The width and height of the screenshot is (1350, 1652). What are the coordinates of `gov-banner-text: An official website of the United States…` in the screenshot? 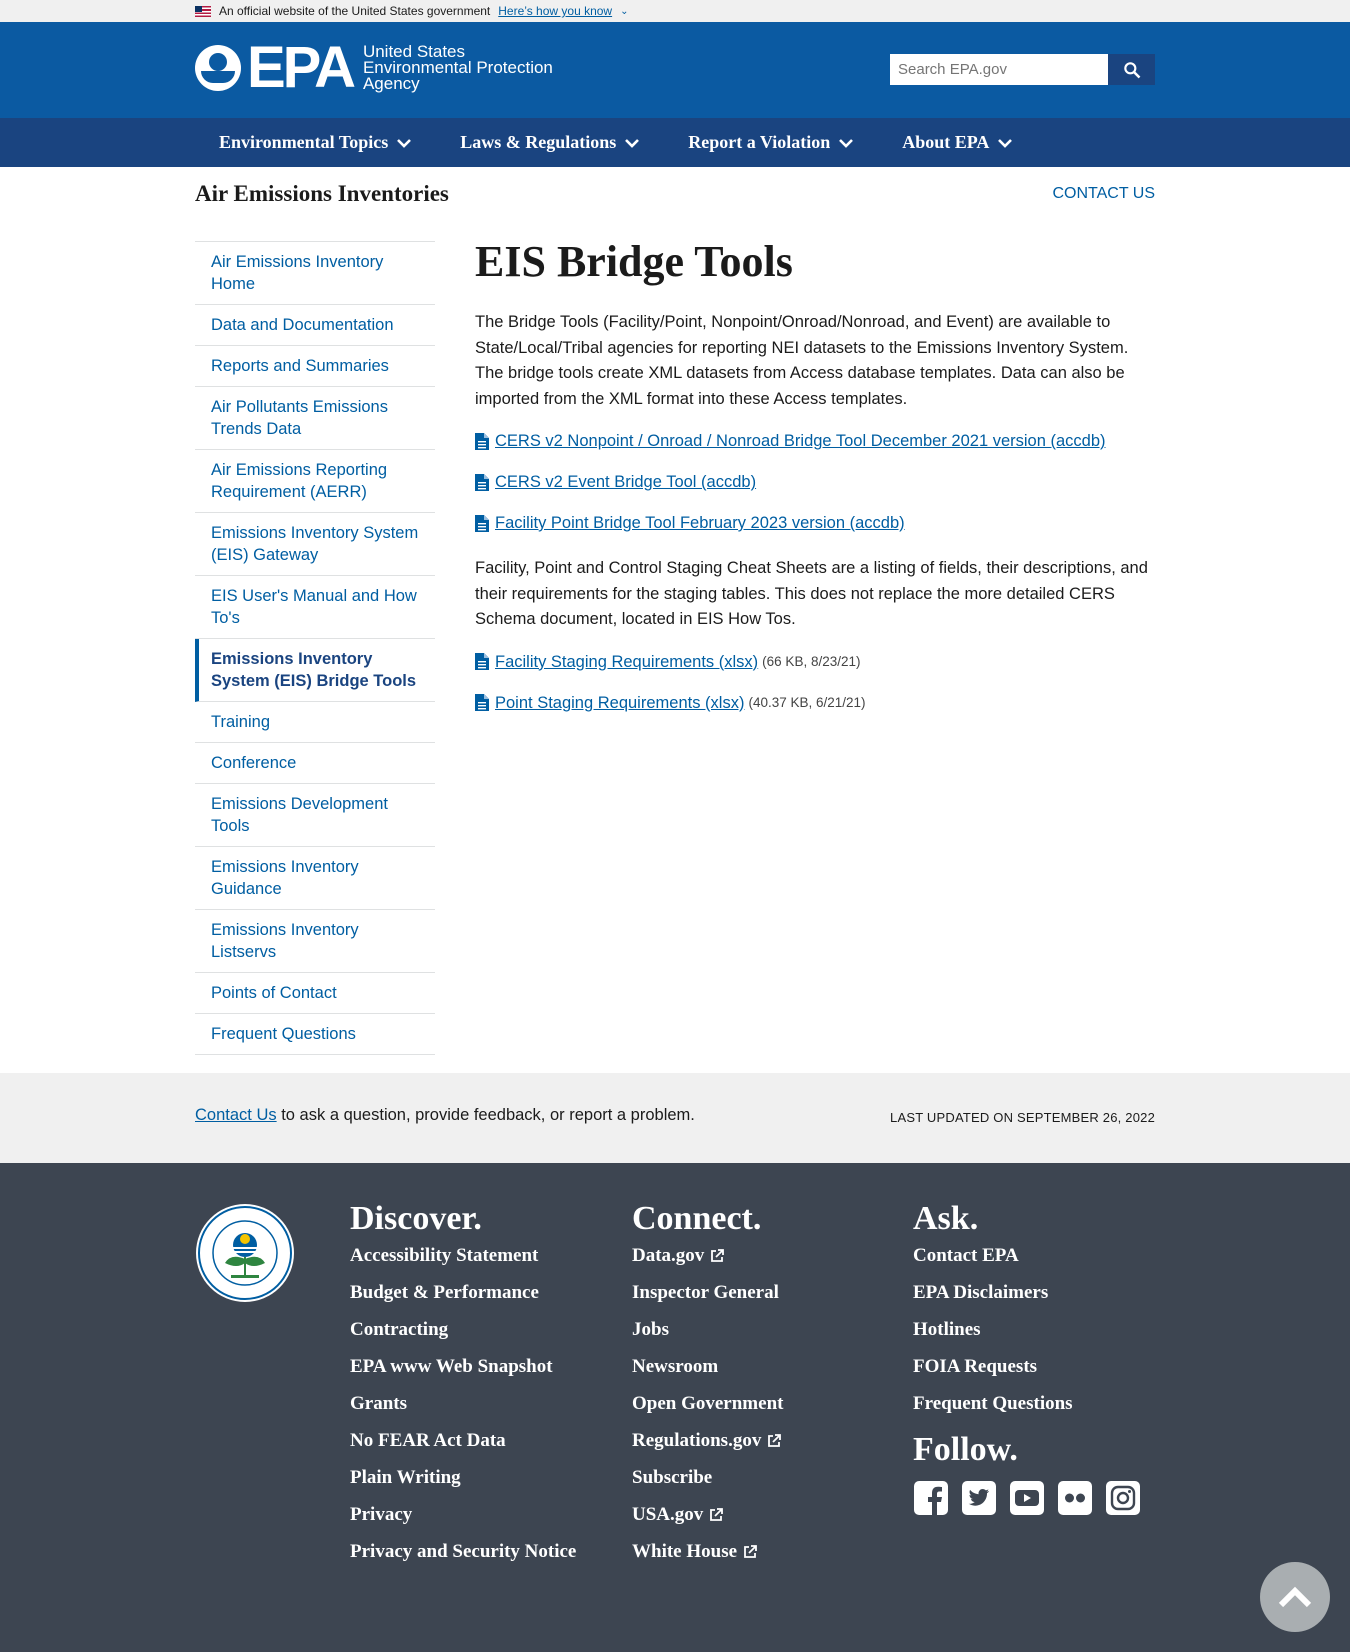 It's located at (355, 11).